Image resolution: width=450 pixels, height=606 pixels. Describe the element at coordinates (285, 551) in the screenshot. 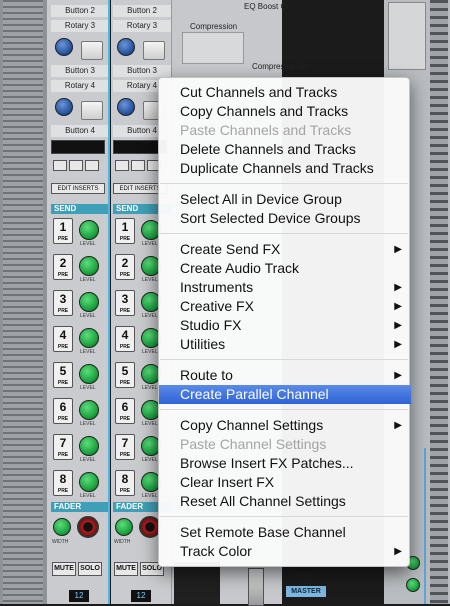

I see `menu-item-track-color: Track Color ▶` at that location.